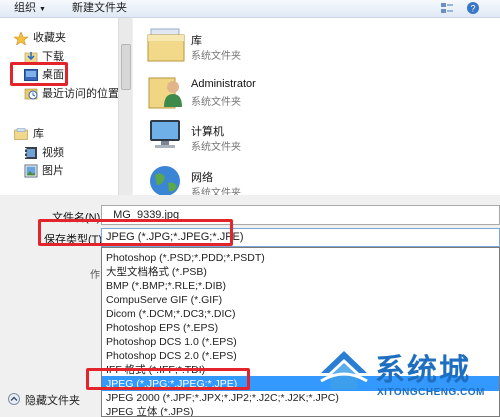 The width and height of the screenshot is (500, 417). What do you see at coordinates (38, 134) in the screenshot?
I see `nav-libraries-label: 库` at bounding box center [38, 134].